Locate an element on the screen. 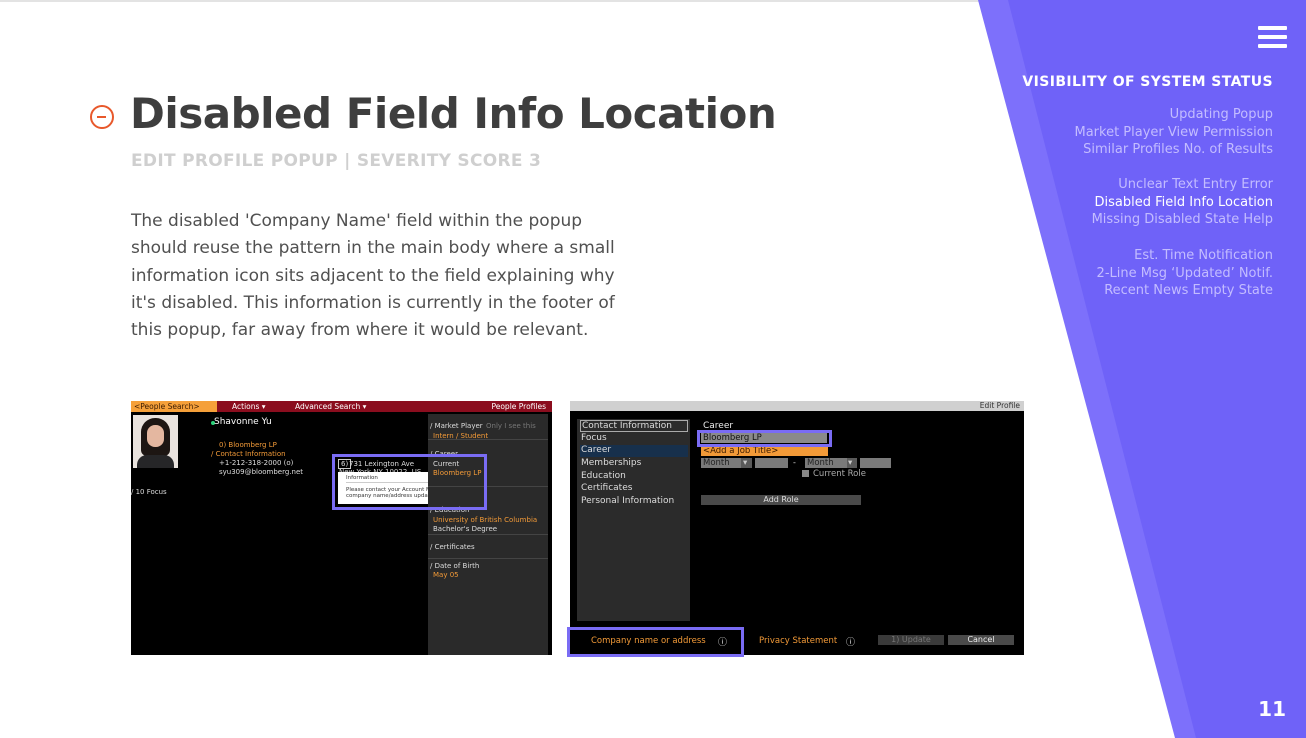 Image resolution: width=1306 pixels, height=738 pixels. start-month-select: Month is located at coordinates (721, 463).